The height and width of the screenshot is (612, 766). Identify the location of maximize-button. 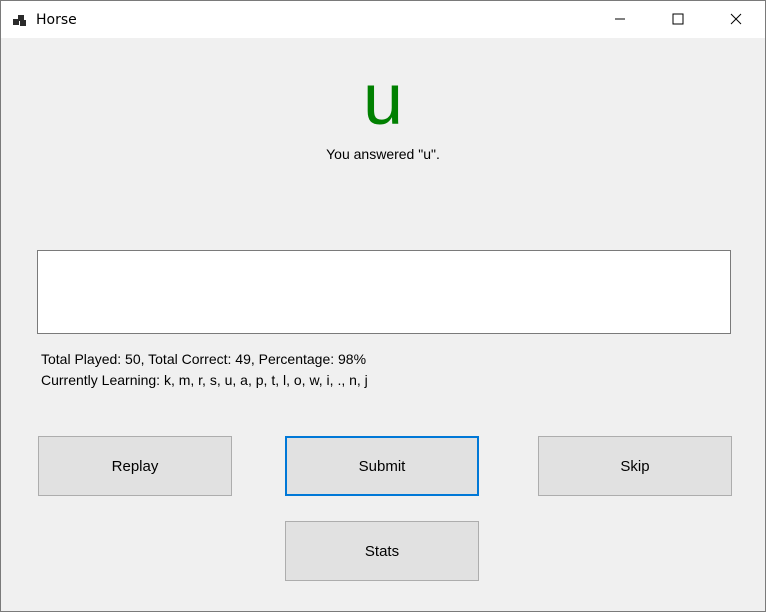
(678, 19).